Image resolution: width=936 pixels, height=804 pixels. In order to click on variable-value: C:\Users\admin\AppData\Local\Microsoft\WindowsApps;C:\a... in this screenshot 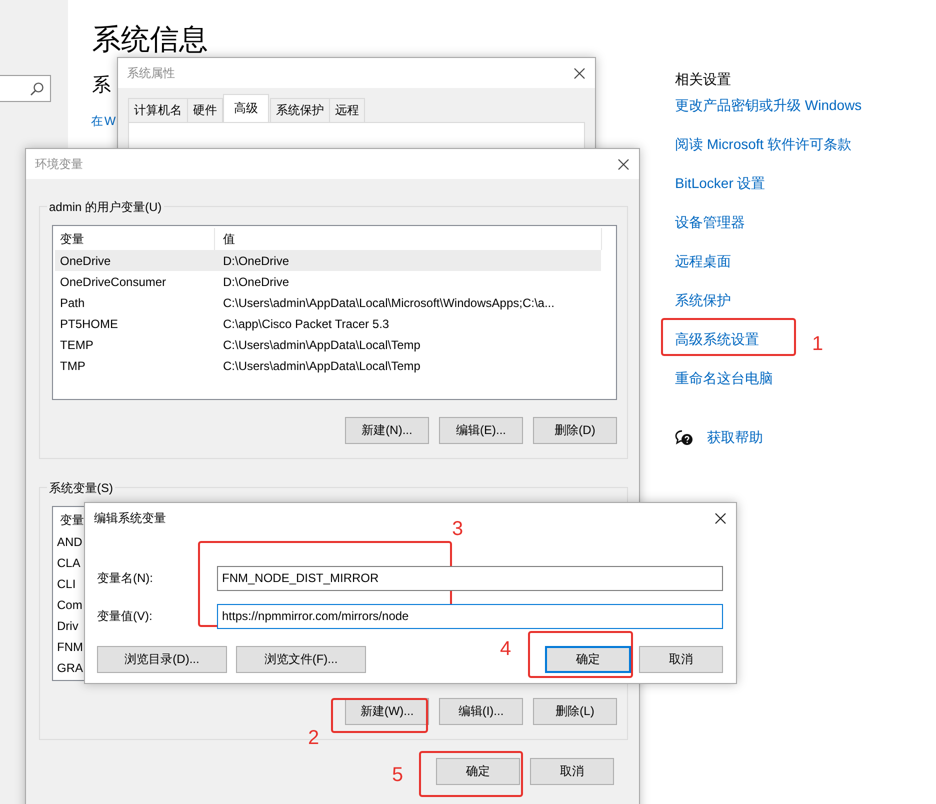, I will do `click(388, 303)`.